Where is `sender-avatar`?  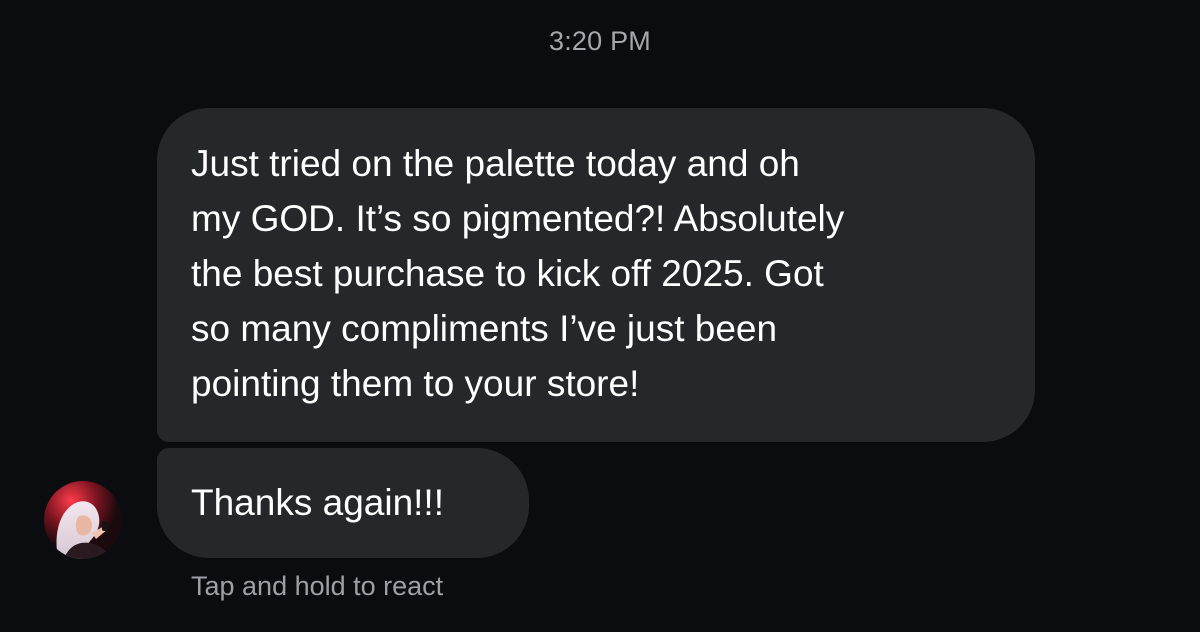 sender-avatar is located at coordinates (83, 520).